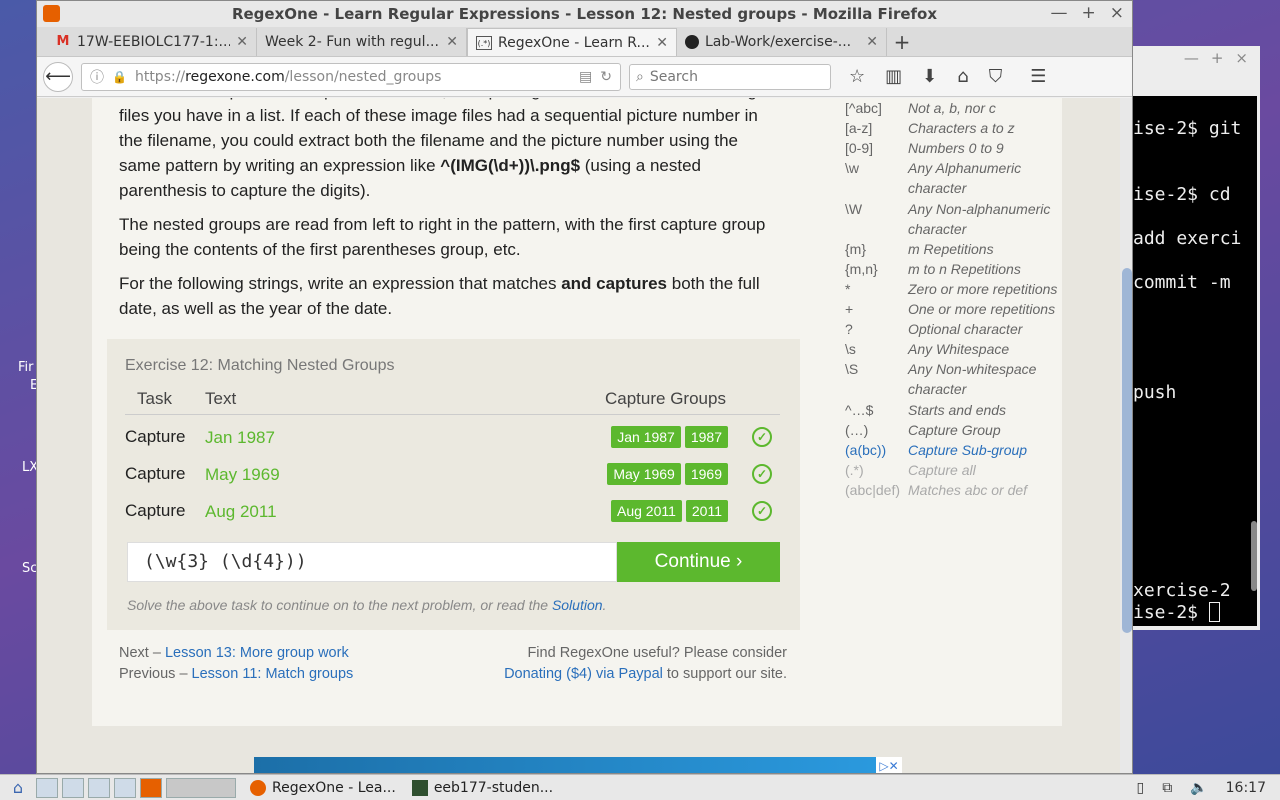 This screenshot has width=1280, height=800. Describe the element at coordinates (125, 787) in the screenshot. I see `window-icon` at that location.